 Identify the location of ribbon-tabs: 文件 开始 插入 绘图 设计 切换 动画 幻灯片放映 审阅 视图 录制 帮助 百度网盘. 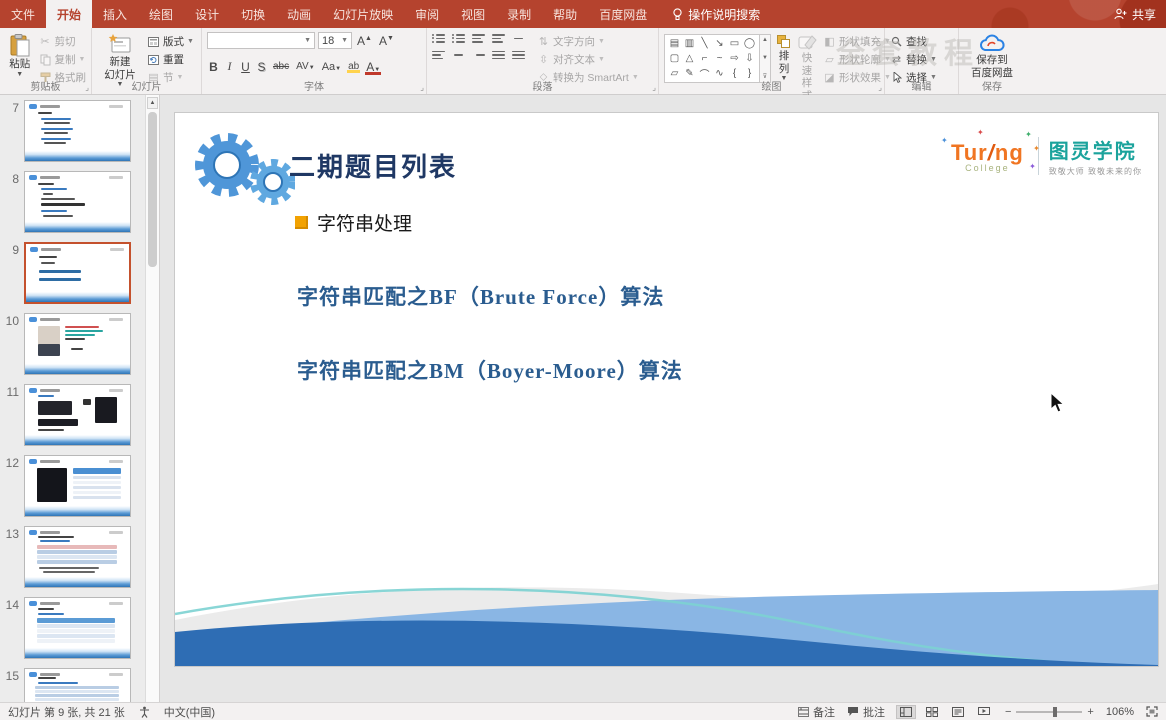
(329, 14).